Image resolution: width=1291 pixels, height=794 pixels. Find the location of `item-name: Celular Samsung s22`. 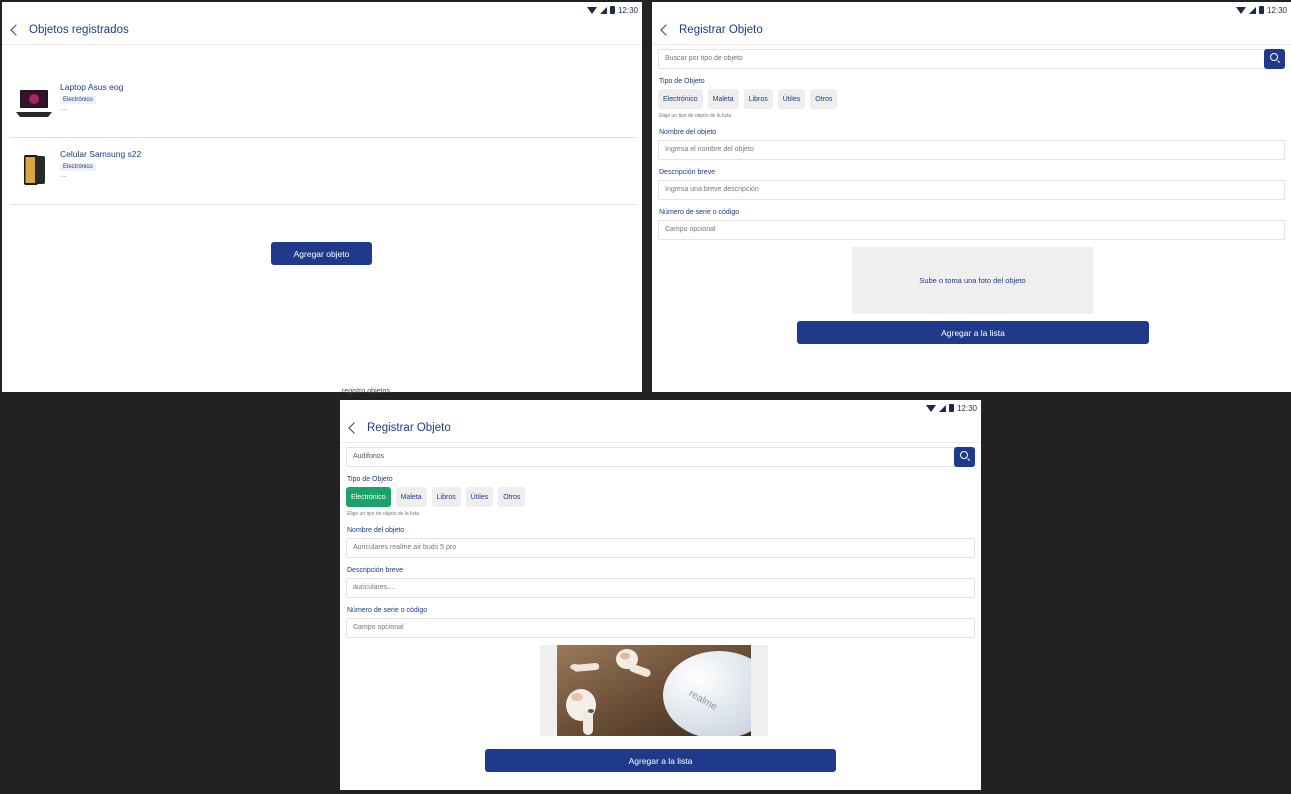

item-name: Celular Samsung s22 is located at coordinates (101, 154).